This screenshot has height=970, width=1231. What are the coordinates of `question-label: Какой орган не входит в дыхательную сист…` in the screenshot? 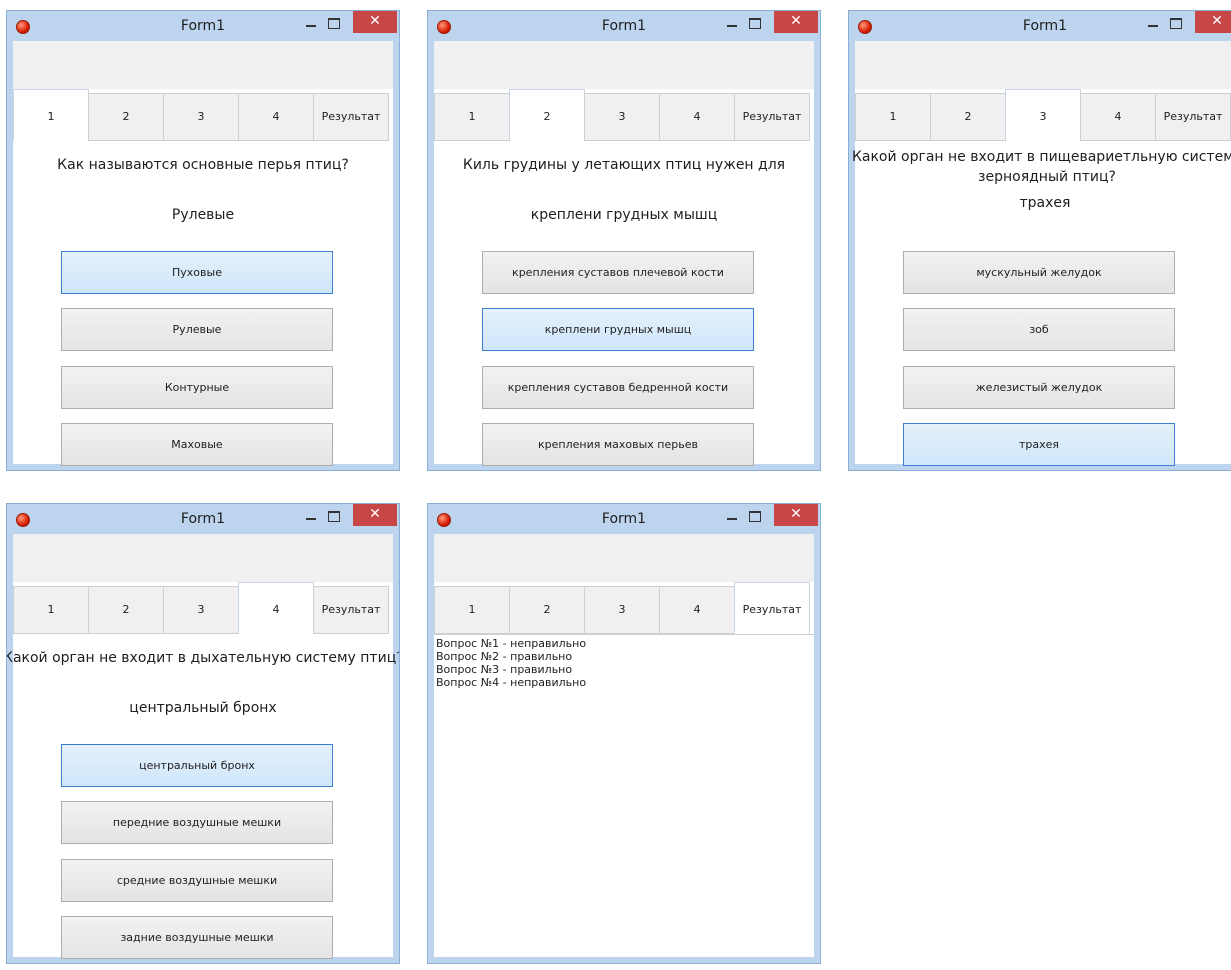 It's located at (203, 658).